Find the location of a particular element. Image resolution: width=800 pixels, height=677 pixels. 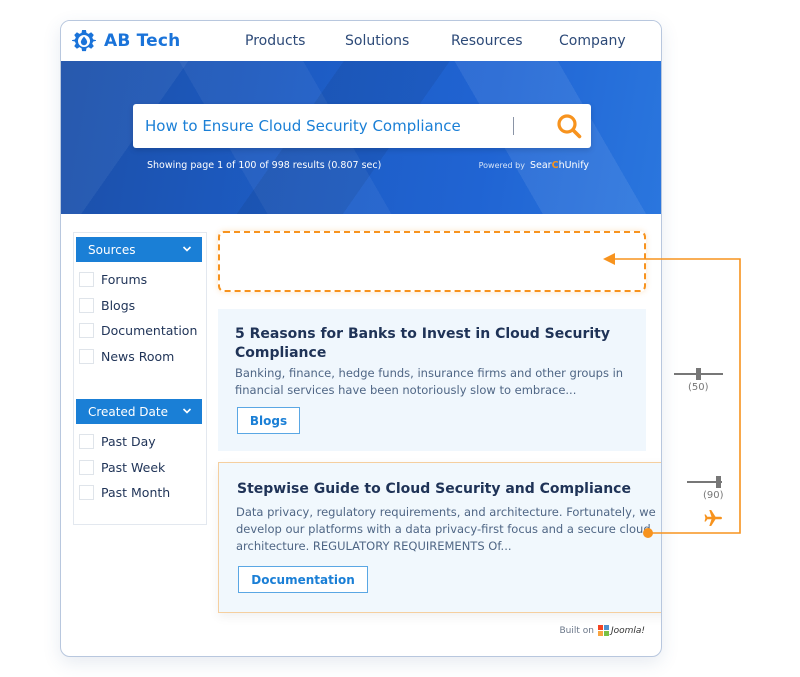

facet-option-documentation: Documentation is located at coordinates (138, 330).